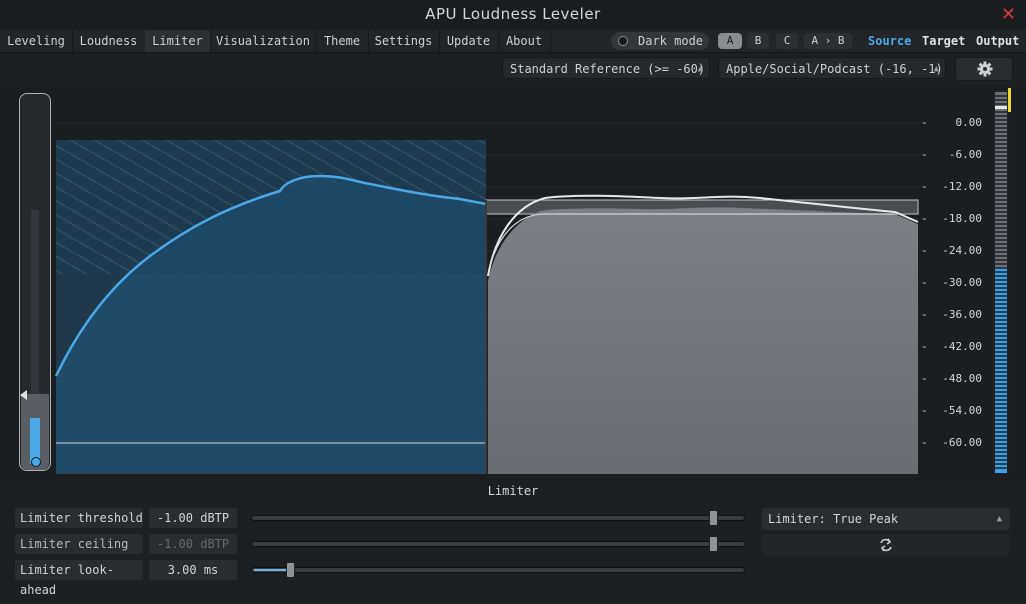 The width and height of the screenshot is (1026, 604). Describe the element at coordinates (962, 186) in the screenshot. I see `scale-label: -12.00` at that location.